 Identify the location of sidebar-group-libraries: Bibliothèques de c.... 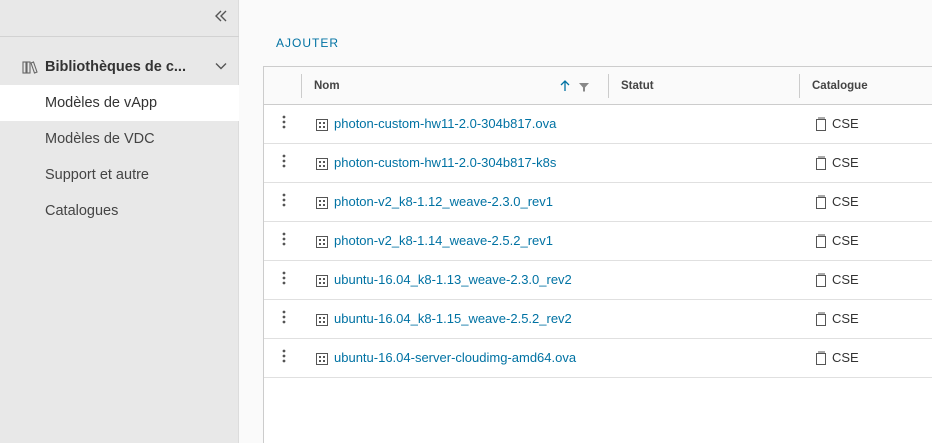
(119, 67).